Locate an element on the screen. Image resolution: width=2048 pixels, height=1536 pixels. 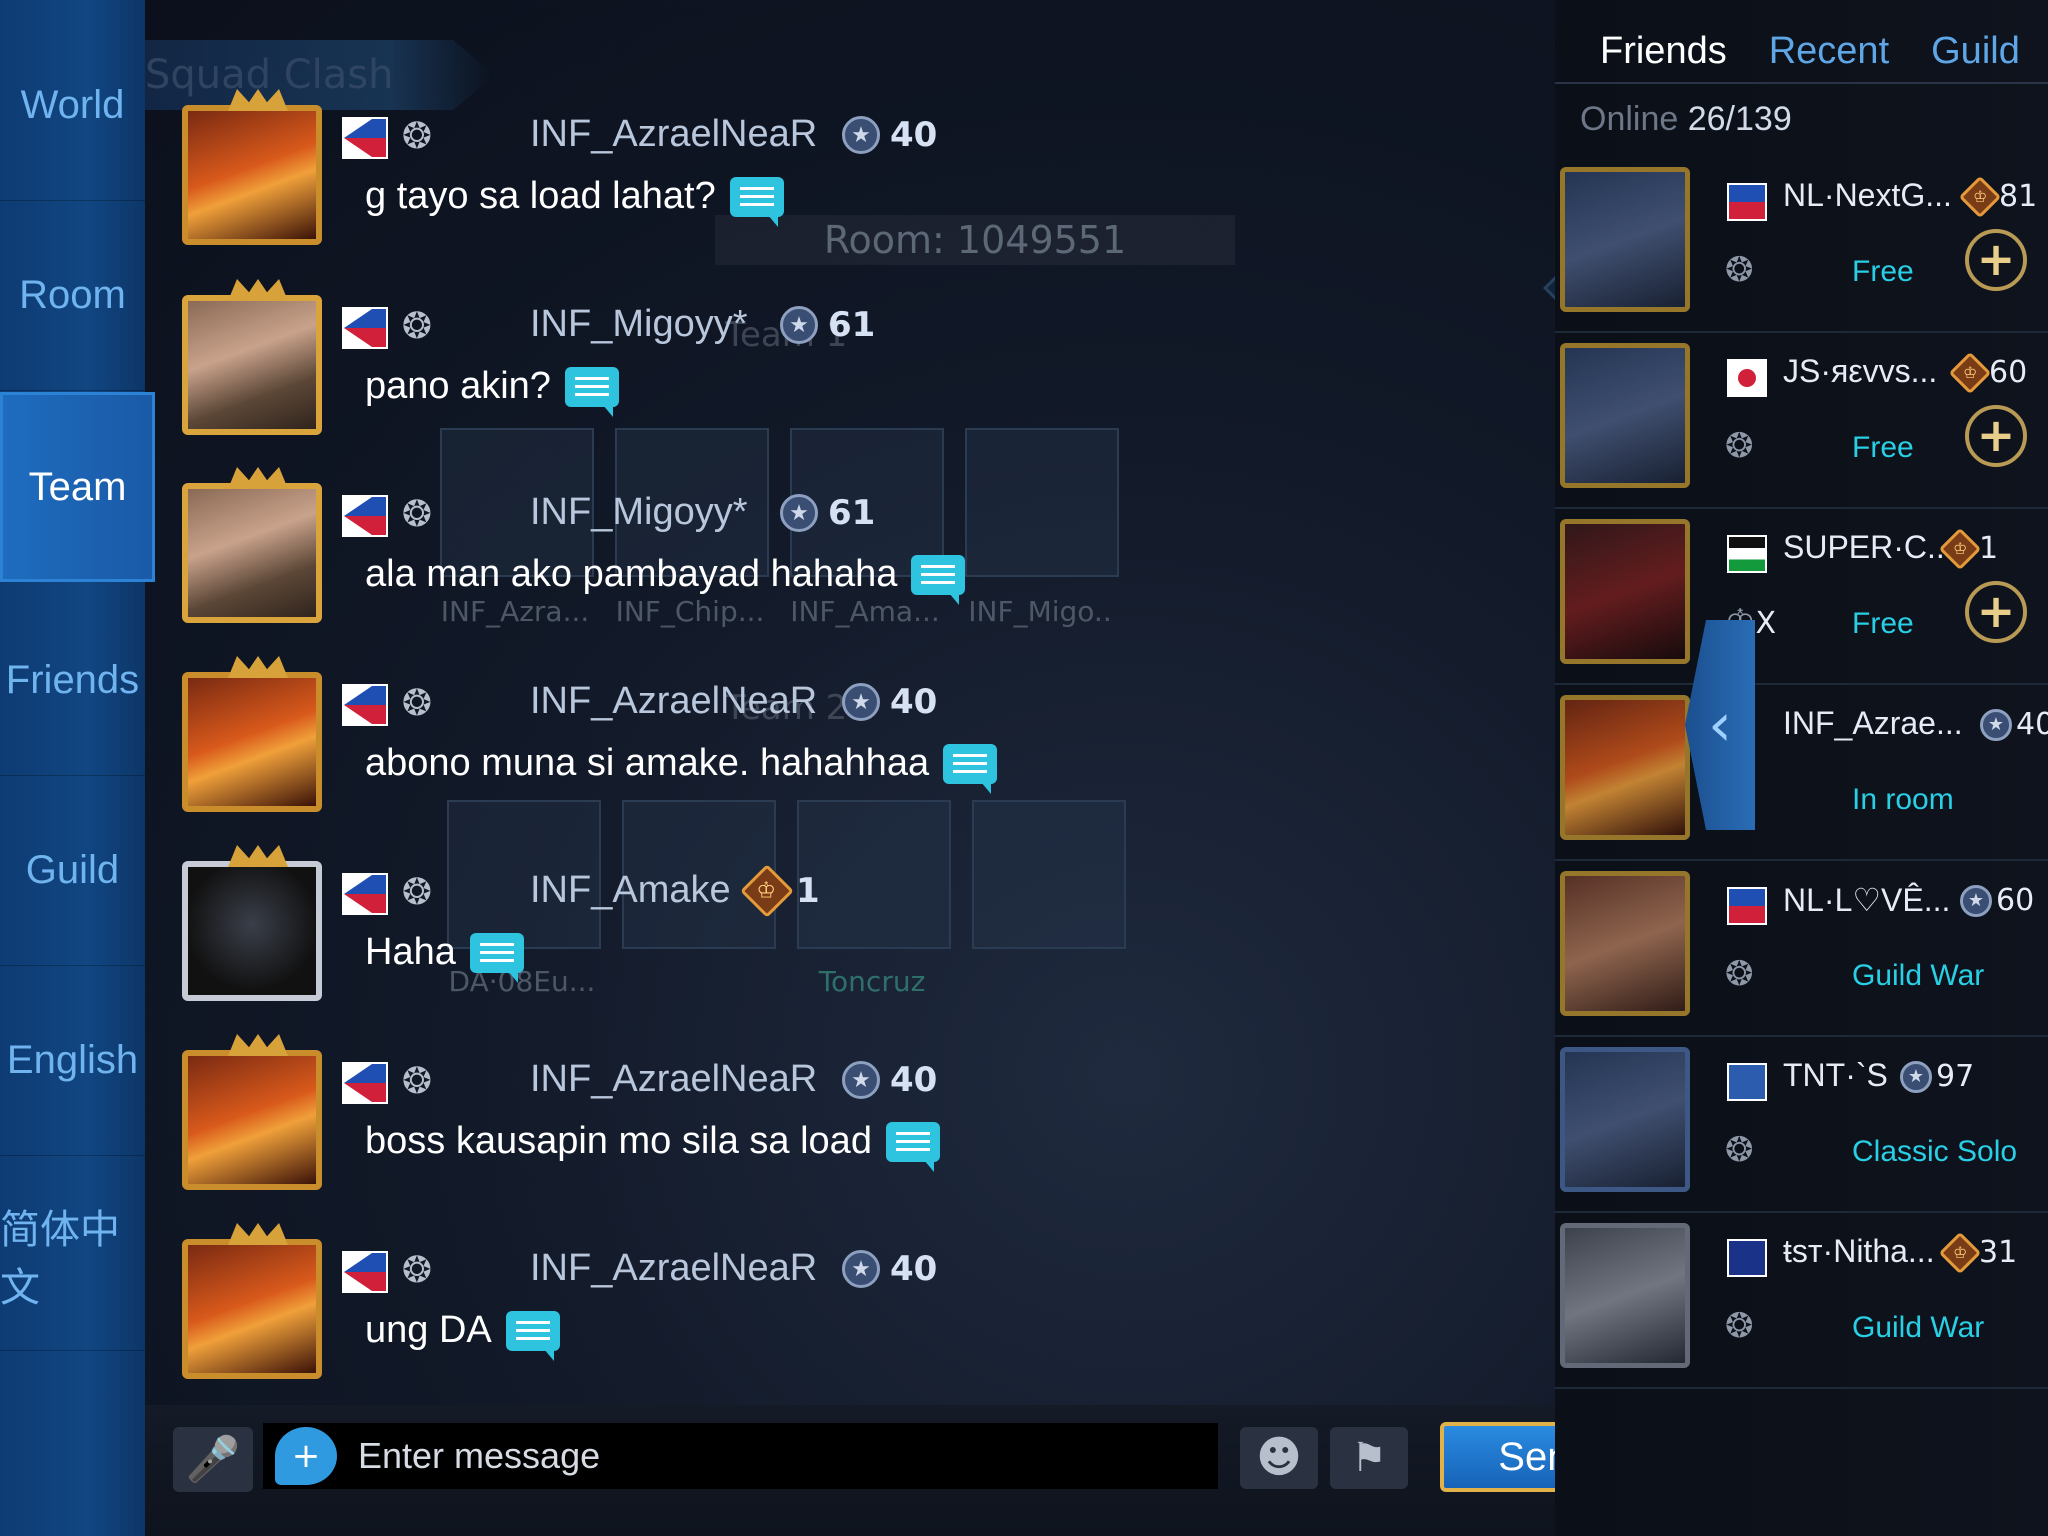
friend-avatar is located at coordinates (1625, 943).